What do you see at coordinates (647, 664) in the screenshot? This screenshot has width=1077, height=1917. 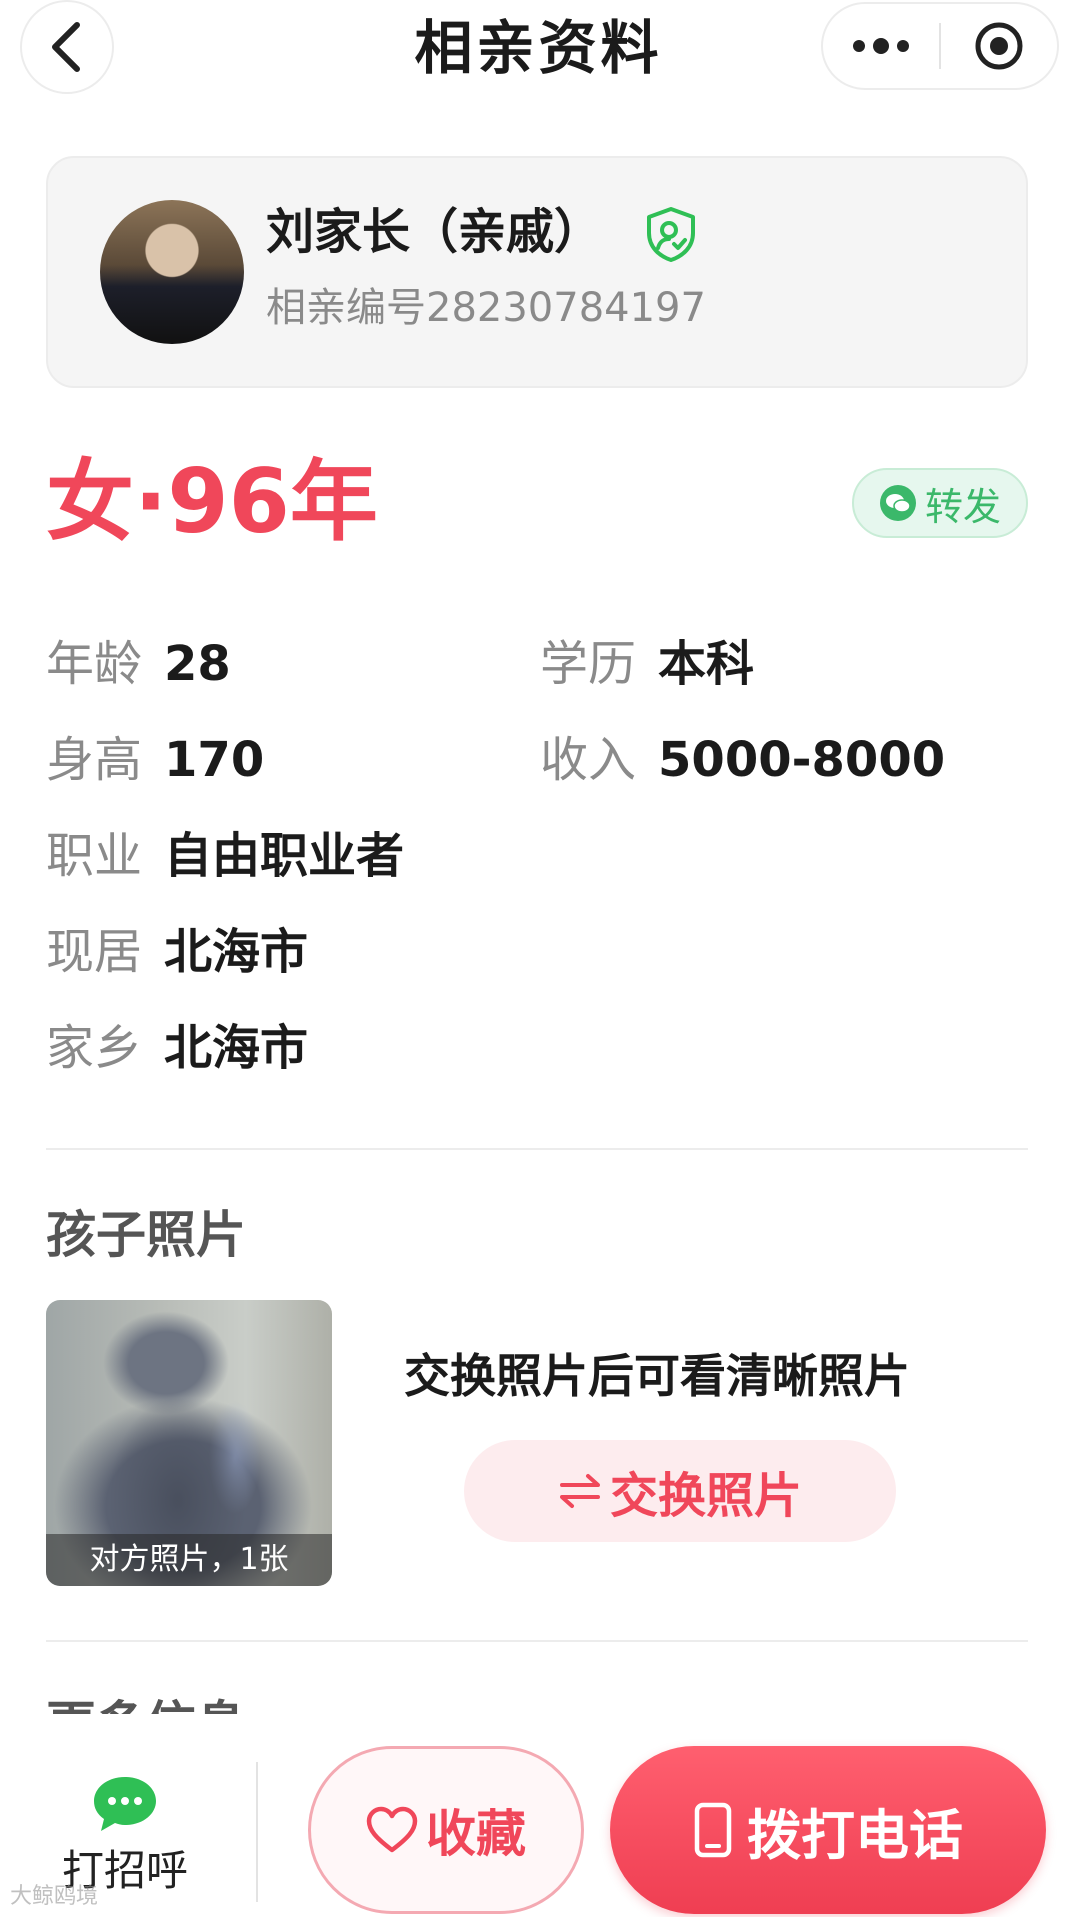 I see `info-education: 学历 本科` at bounding box center [647, 664].